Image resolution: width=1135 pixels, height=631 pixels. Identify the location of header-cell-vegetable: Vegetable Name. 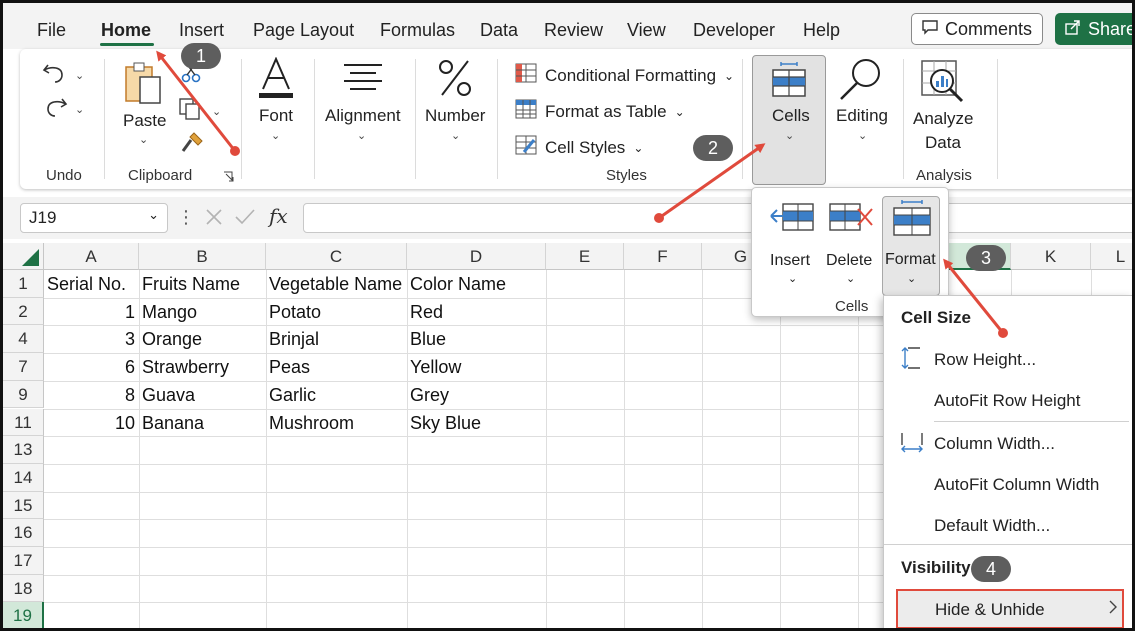
(335, 284).